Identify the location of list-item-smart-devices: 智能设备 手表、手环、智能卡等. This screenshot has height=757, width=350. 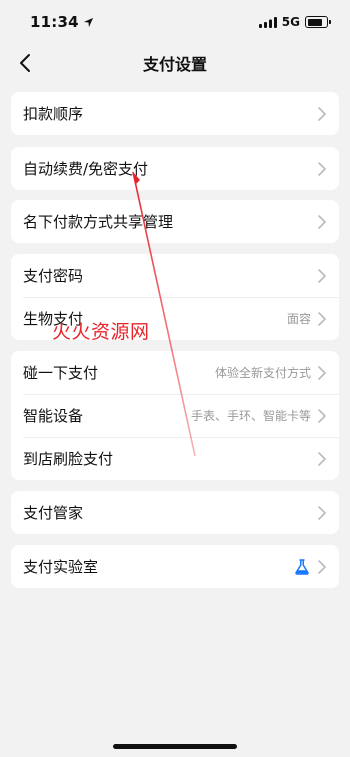
(175, 415).